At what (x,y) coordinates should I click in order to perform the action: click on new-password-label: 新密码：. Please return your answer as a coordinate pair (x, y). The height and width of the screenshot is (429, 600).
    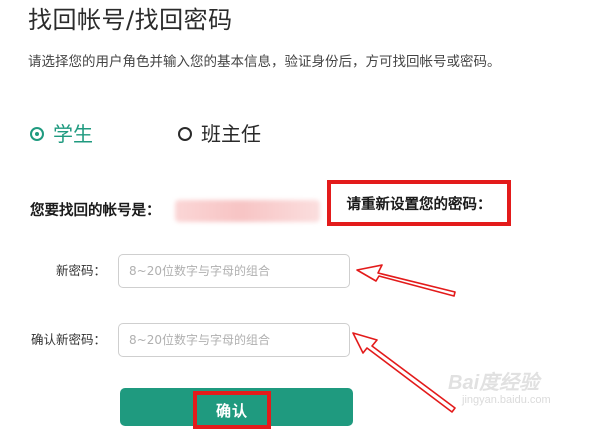
    Looking at the image, I should click on (80, 270).